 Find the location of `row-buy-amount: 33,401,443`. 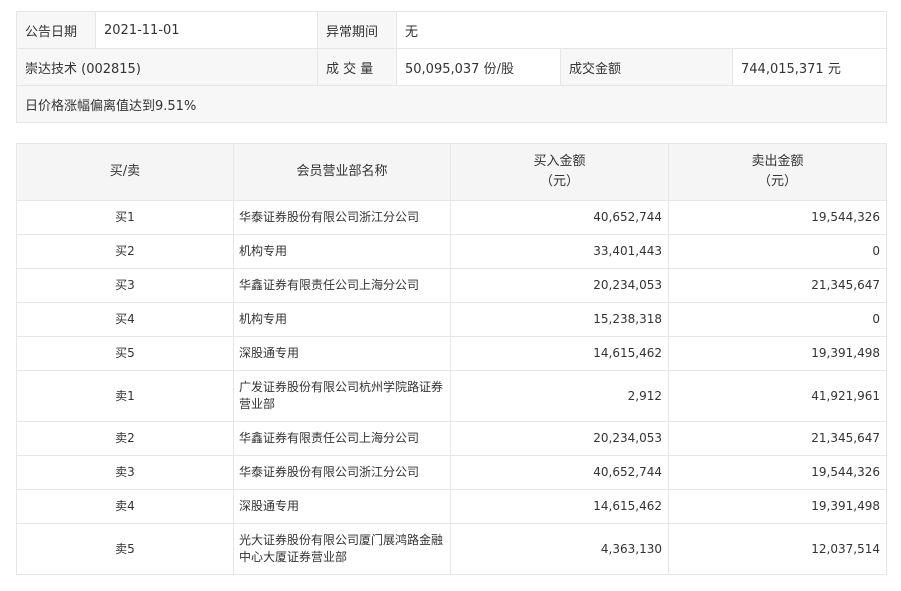

row-buy-amount: 33,401,443 is located at coordinates (559, 251).